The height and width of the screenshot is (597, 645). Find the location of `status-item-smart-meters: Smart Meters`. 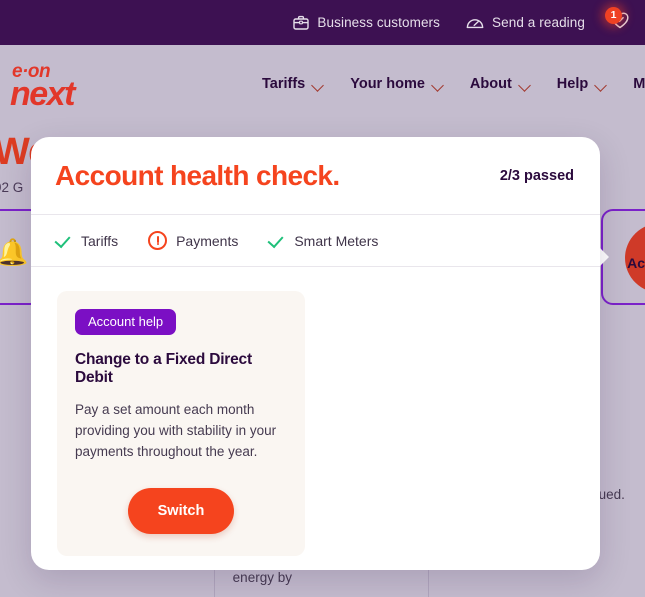

status-item-smart-meters: Smart Meters is located at coordinates (323, 240).